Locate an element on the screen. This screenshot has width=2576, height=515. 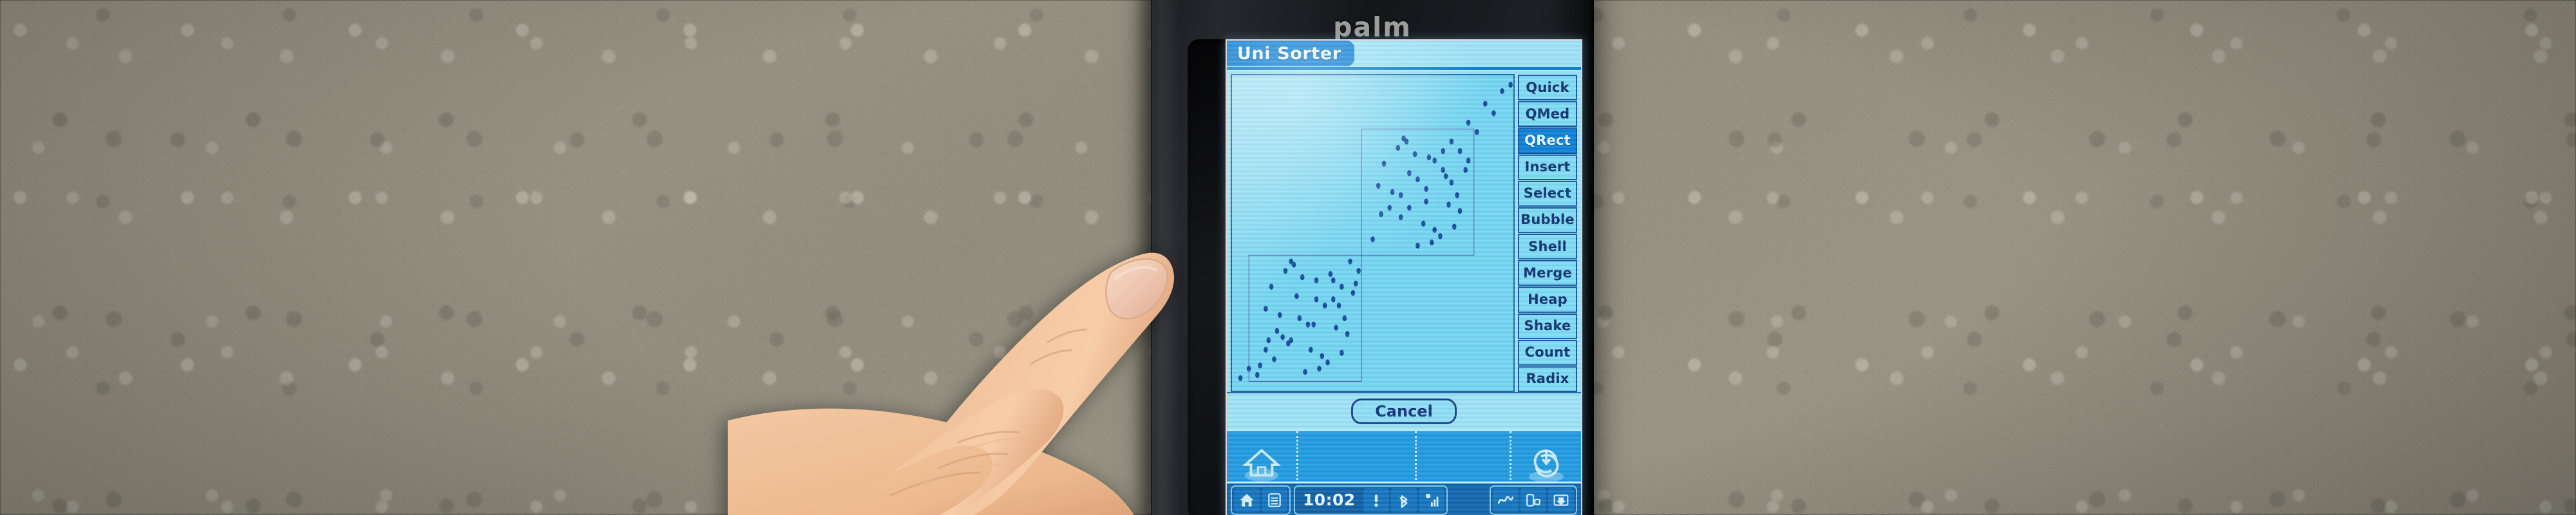
status-signal-indicator is located at coordinates (1431, 500).